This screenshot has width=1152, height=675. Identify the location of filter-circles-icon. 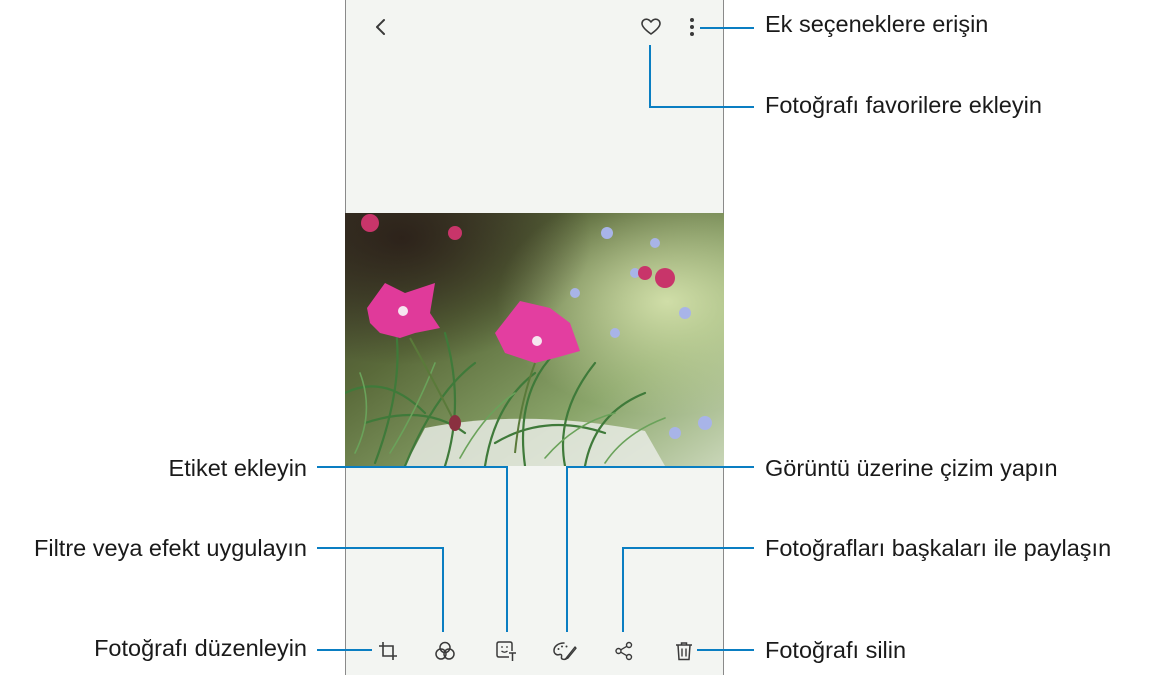
(445, 650).